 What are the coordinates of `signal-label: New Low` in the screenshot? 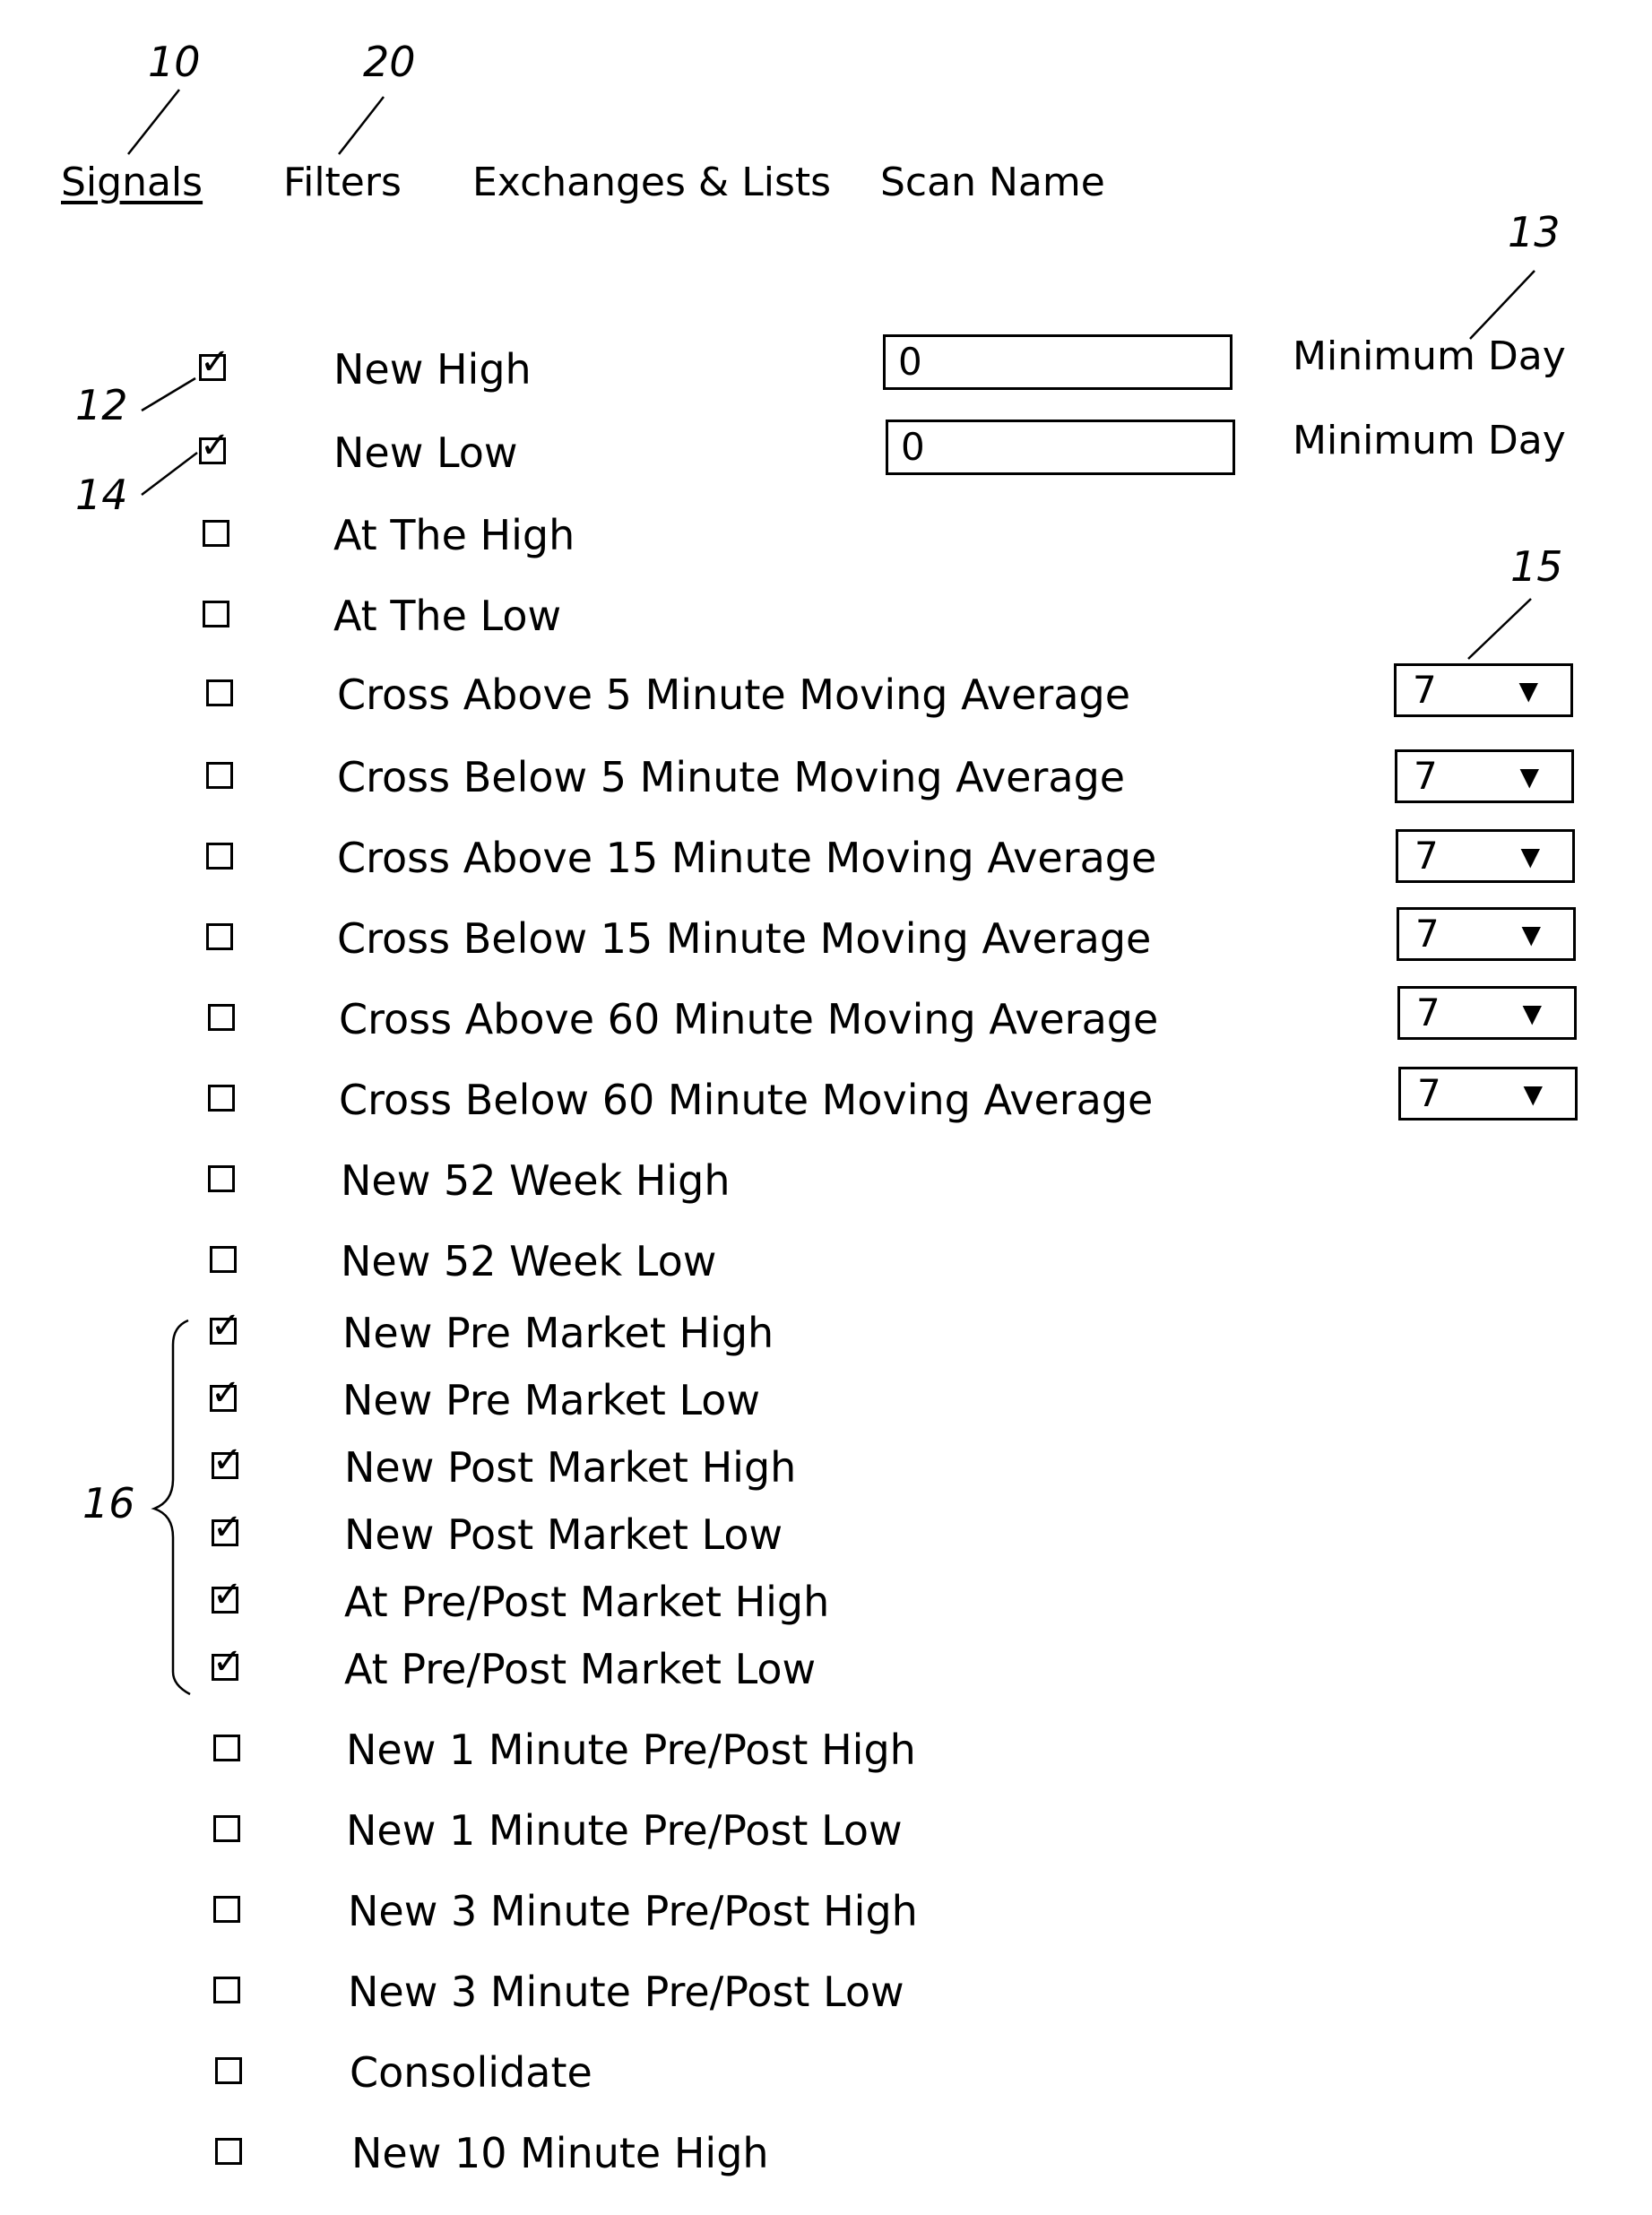 It's located at (425, 452).